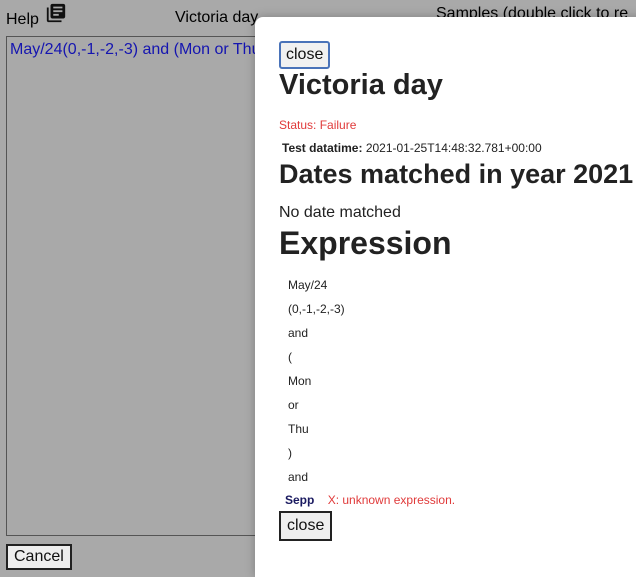  Describe the element at coordinates (217, 17) in the screenshot. I see `app-title: Victoria day` at that location.